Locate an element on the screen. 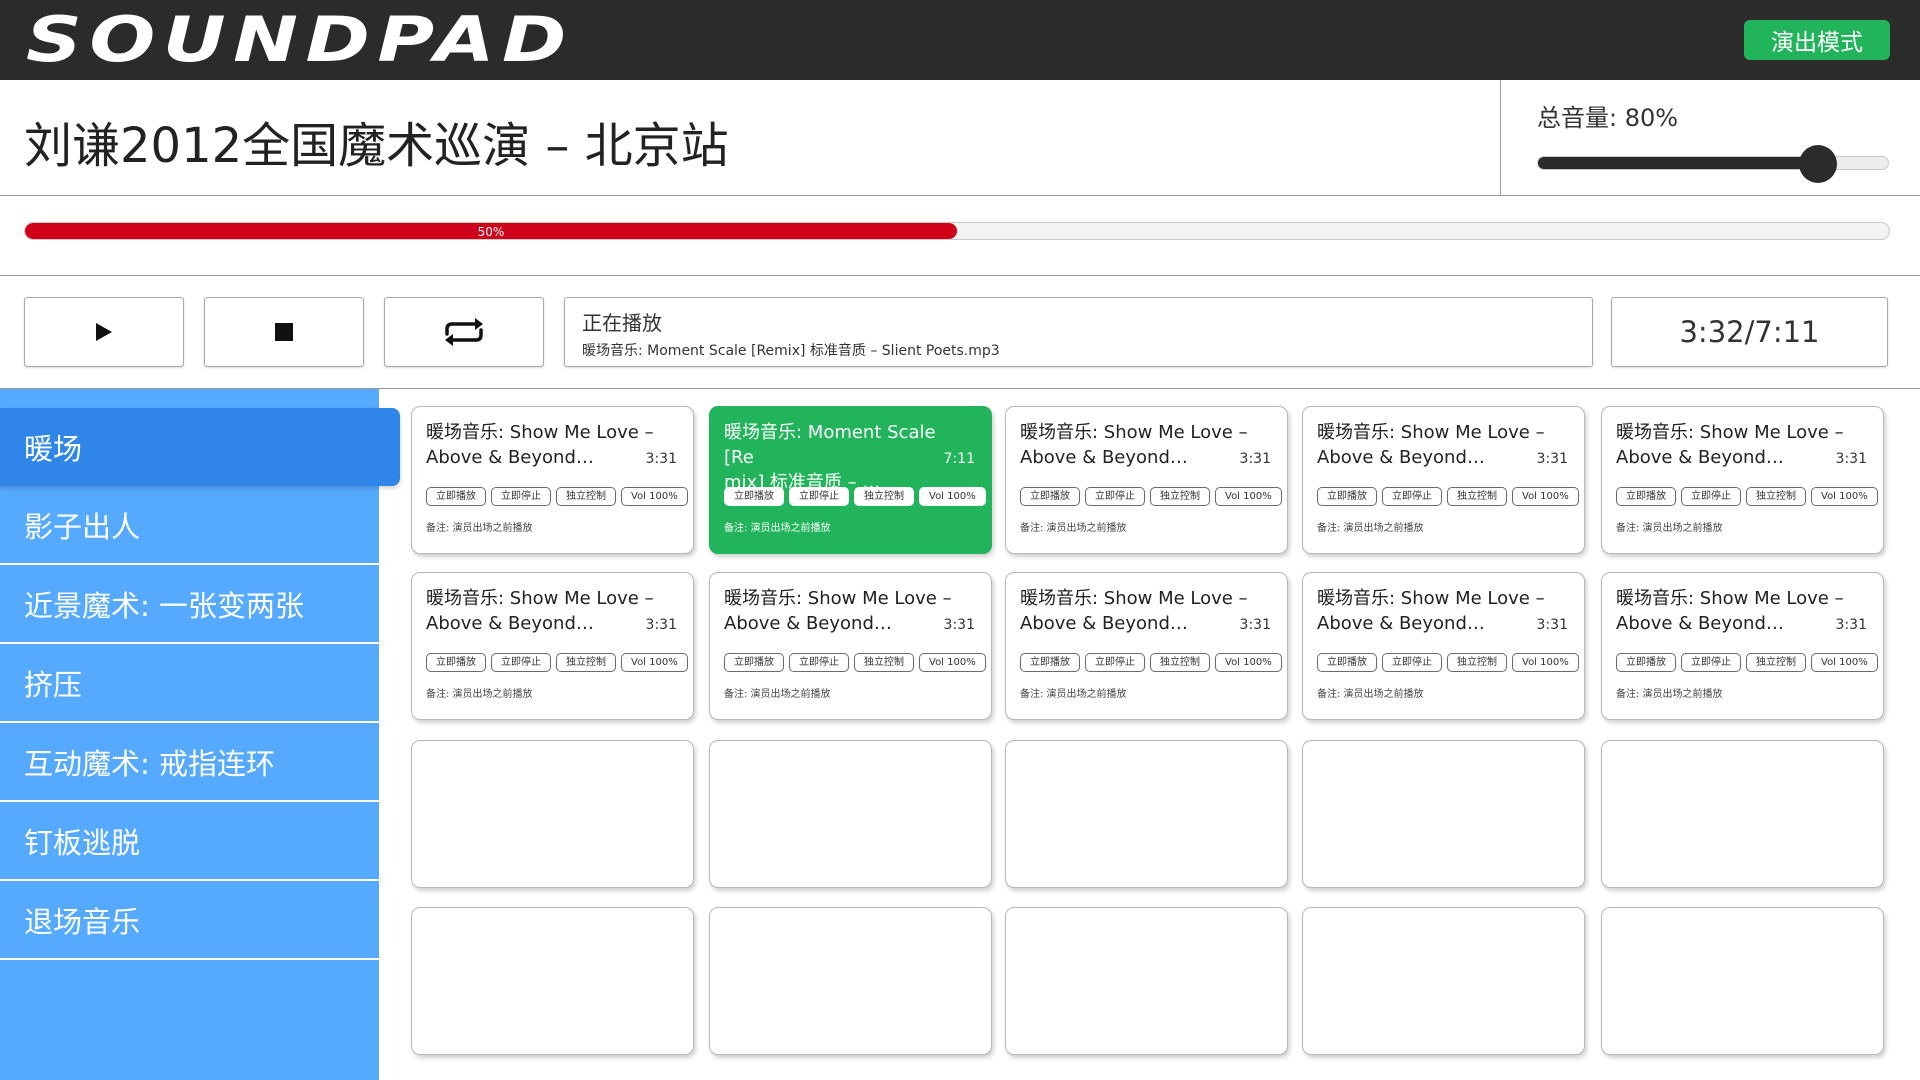 The image size is (1920, 1080). master-volume-fill is located at coordinates (1678, 163).